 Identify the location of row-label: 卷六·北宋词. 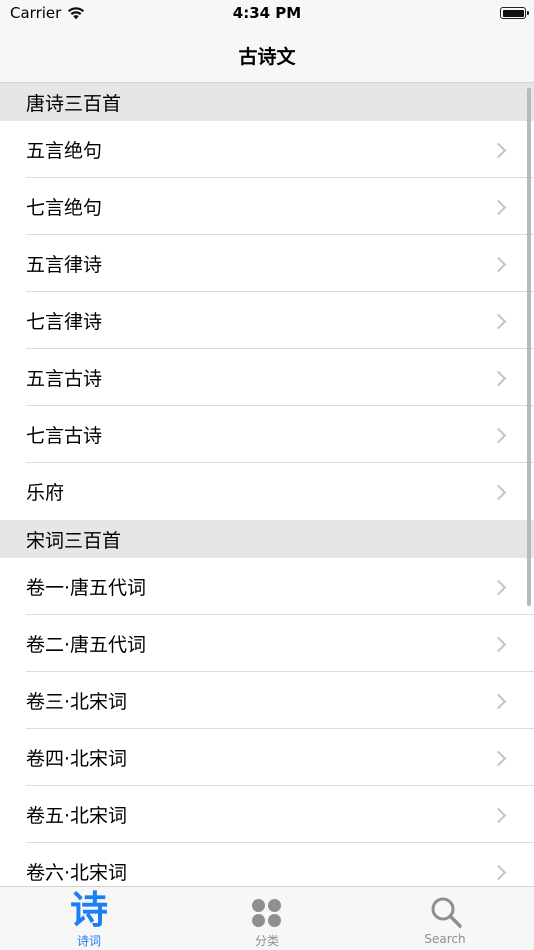
(77, 873).